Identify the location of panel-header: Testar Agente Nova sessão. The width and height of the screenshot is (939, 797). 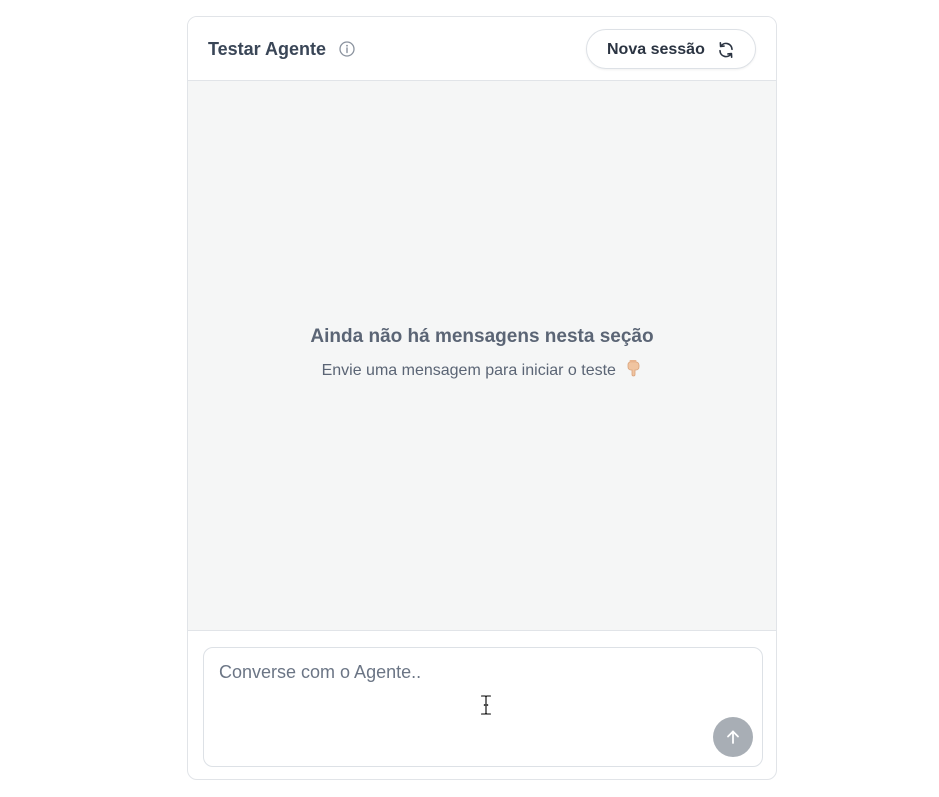
(482, 49).